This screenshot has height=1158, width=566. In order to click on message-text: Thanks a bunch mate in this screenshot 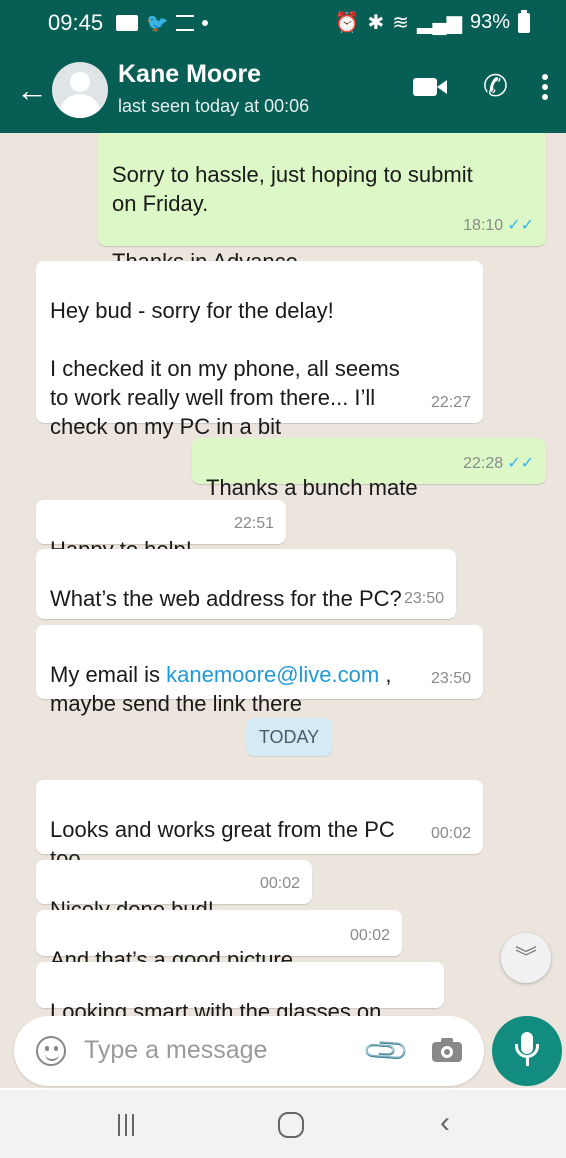, I will do `click(312, 487)`.